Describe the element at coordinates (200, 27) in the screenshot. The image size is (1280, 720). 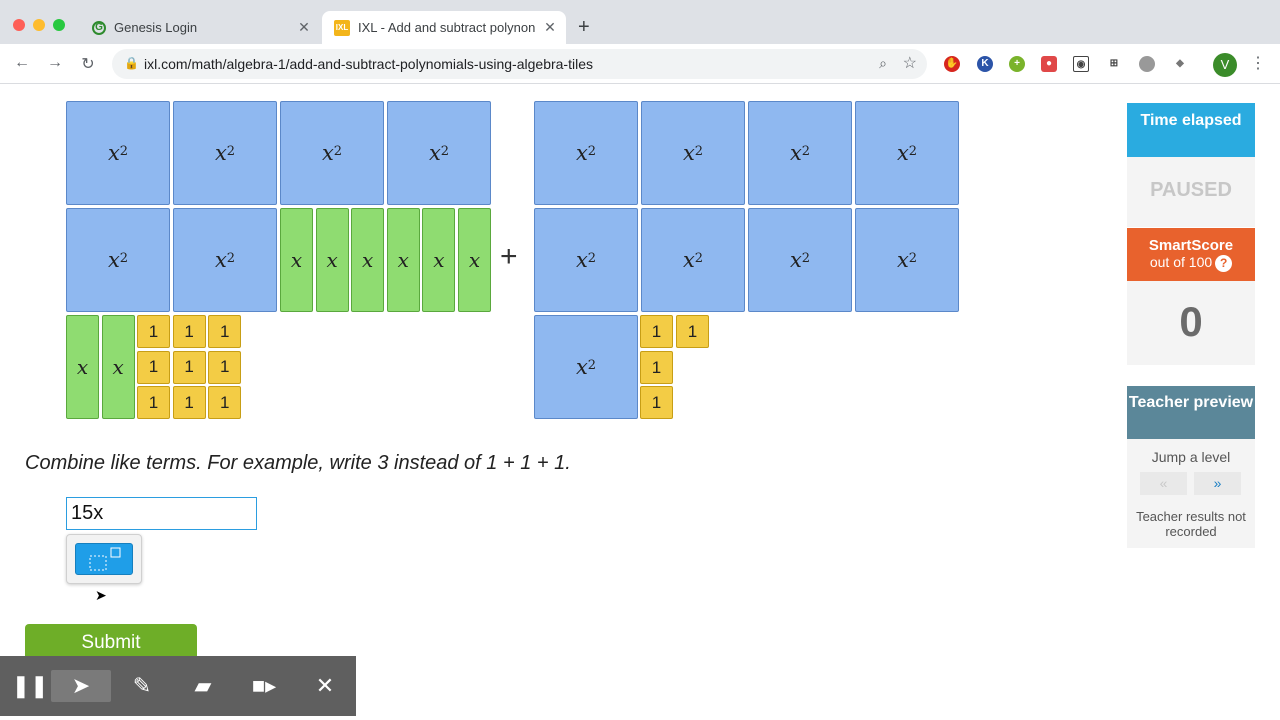
I see `tab-genesis-login: G Genesis Login ✕` at that location.